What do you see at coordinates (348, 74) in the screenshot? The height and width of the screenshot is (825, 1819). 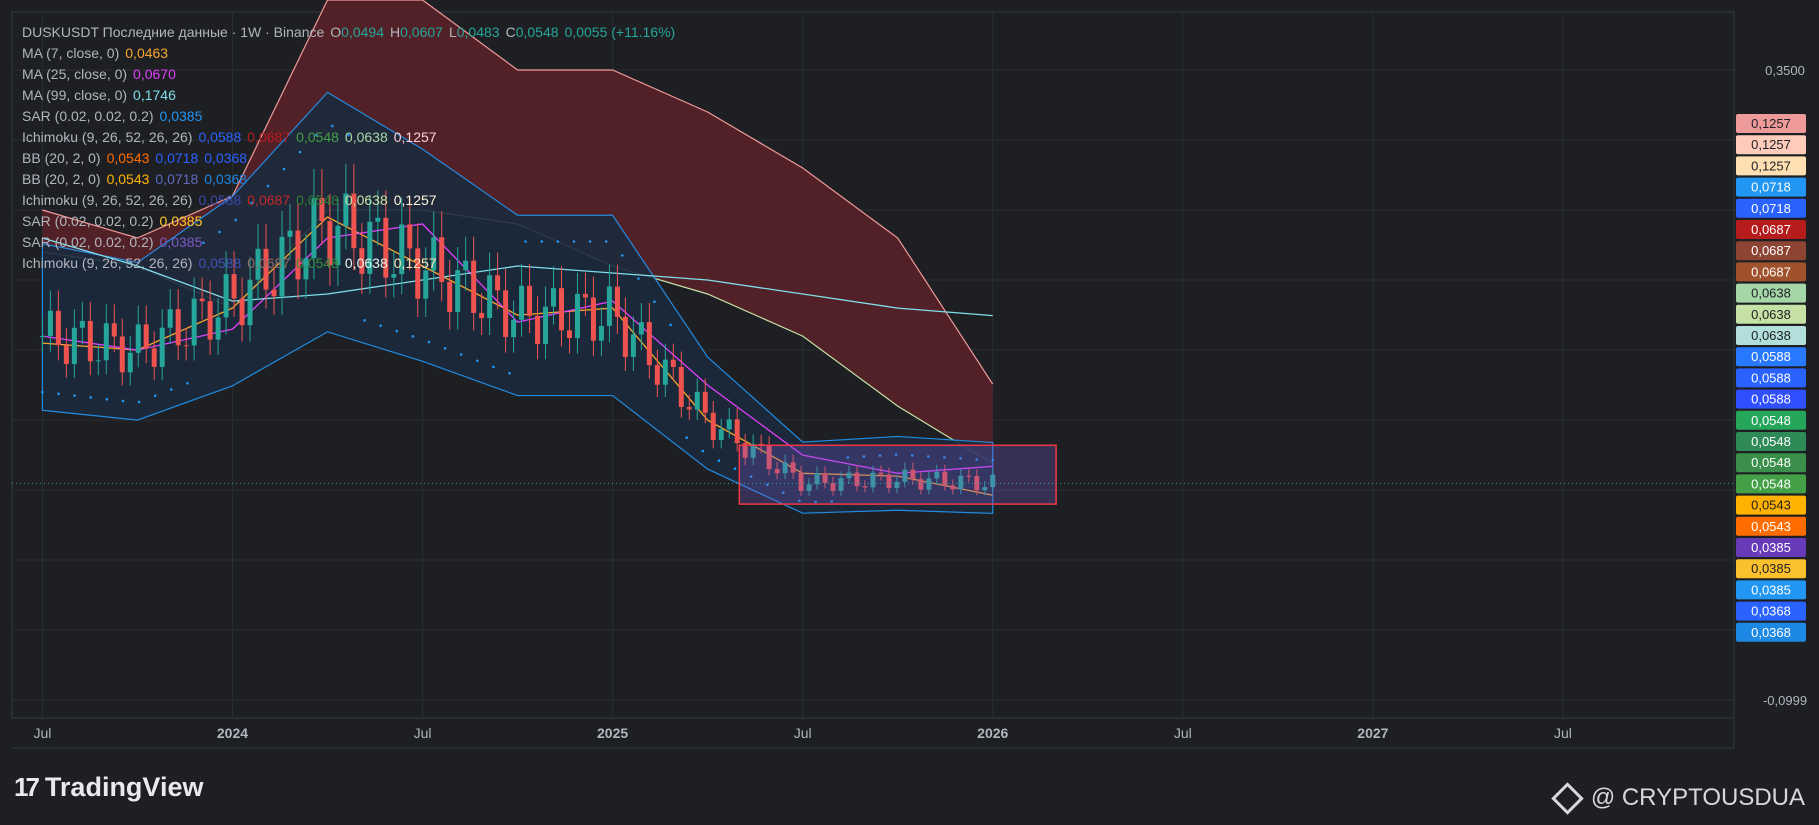 I see `indicator-row: MA (25, close, 0) 0,0670` at bounding box center [348, 74].